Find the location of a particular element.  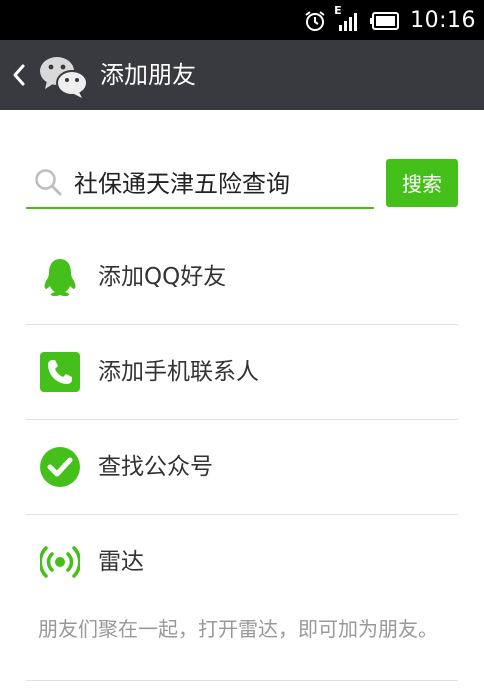

qq-penguin-icon is located at coordinates (60, 278).